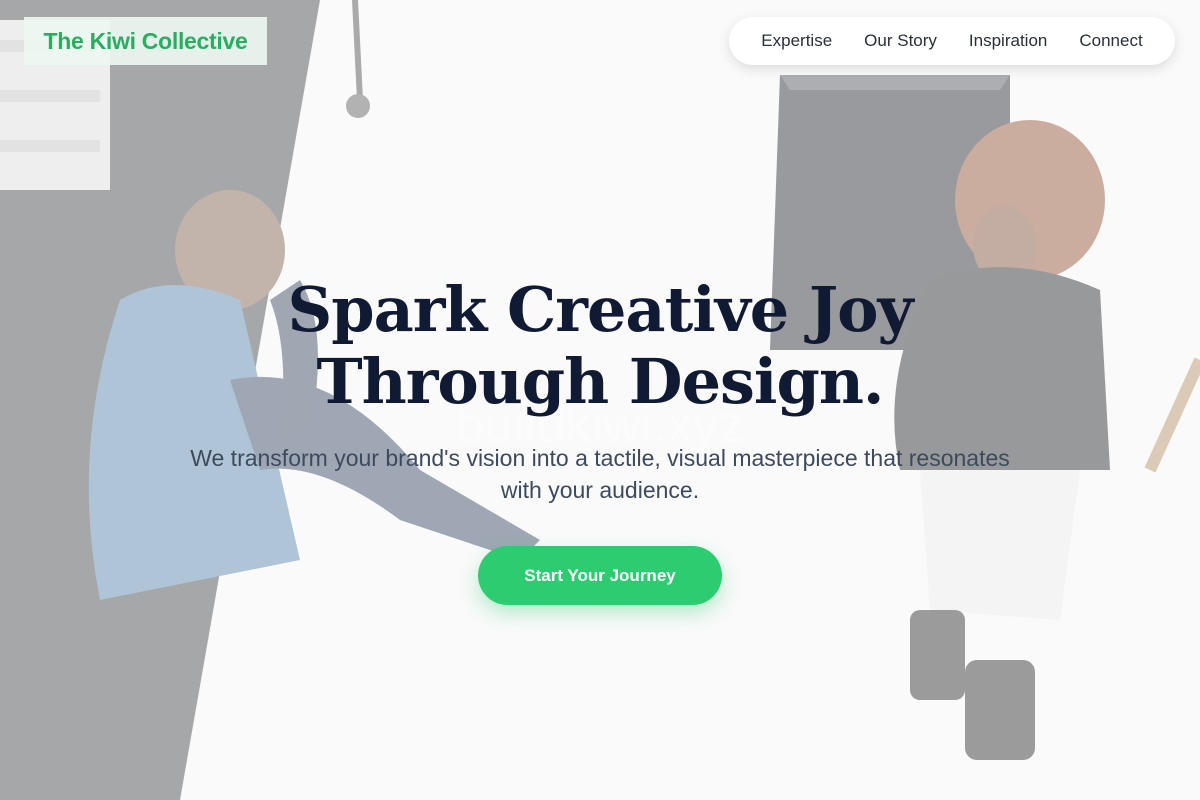 The image size is (1200, 800). I want to click on main-navigation: Expertise Our Story Inspiration Connect, so click(952, 41).